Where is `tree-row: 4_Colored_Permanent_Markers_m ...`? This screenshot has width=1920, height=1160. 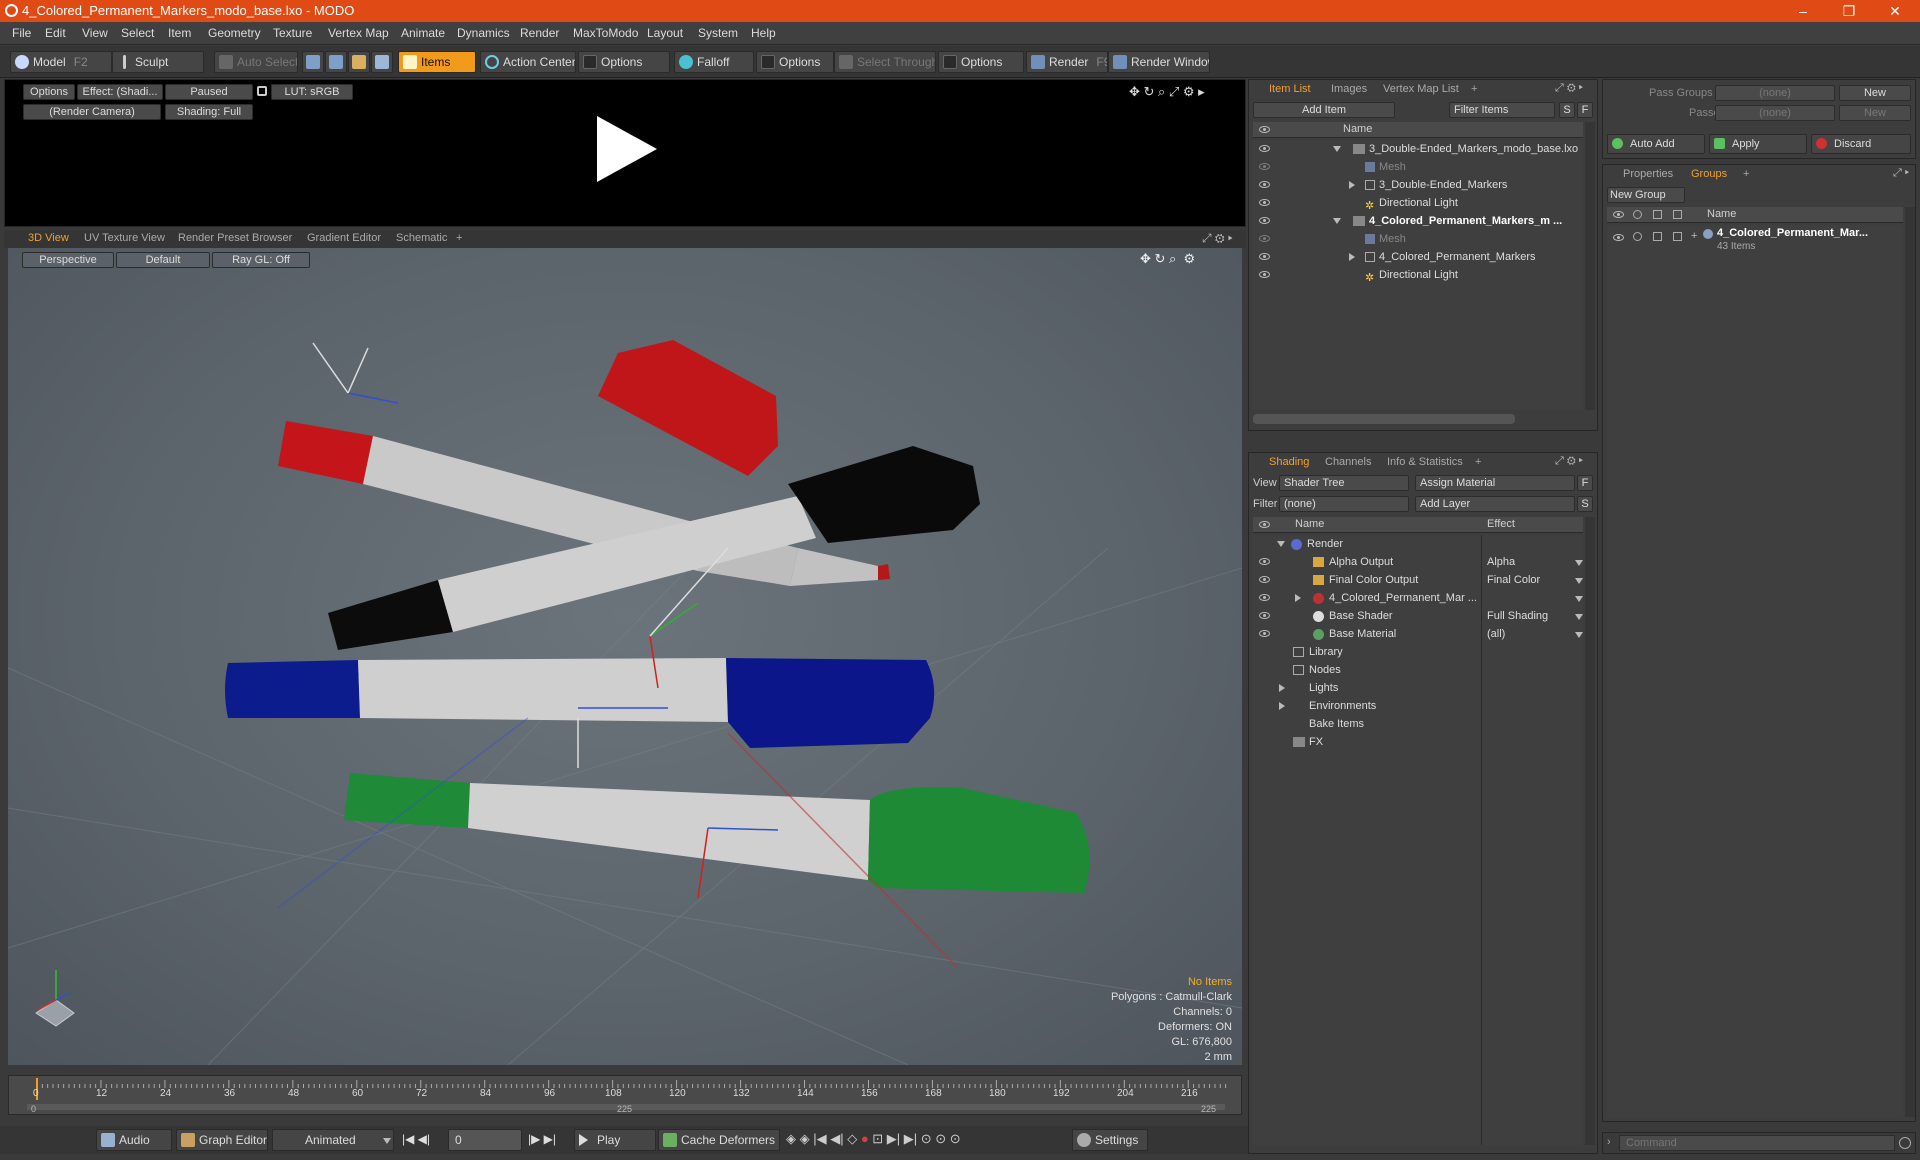
tree-row: 4_Colored_Permanent_Markers_m ... is located at coordinates (1418, 221).